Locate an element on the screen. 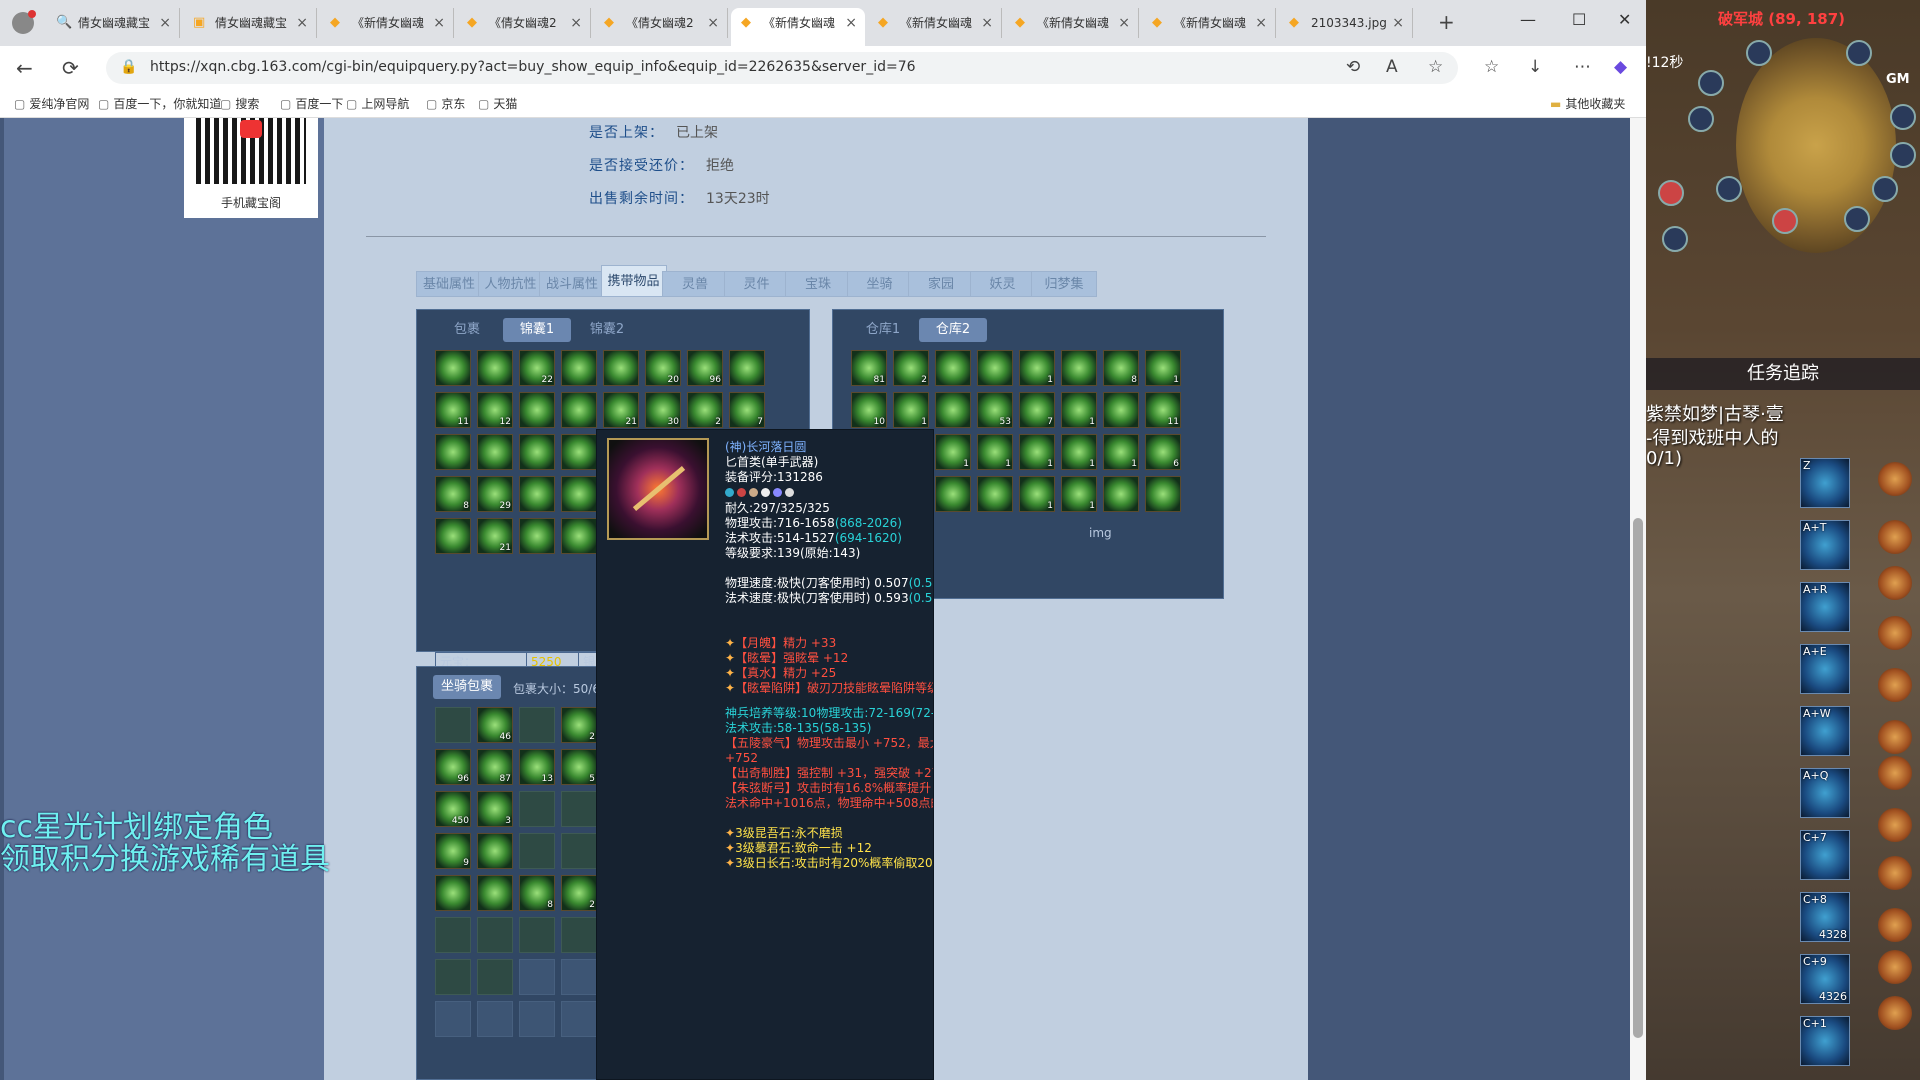 This screenshot has height=1080, width=1920. book-icon is located at coordinates (1895, 825).